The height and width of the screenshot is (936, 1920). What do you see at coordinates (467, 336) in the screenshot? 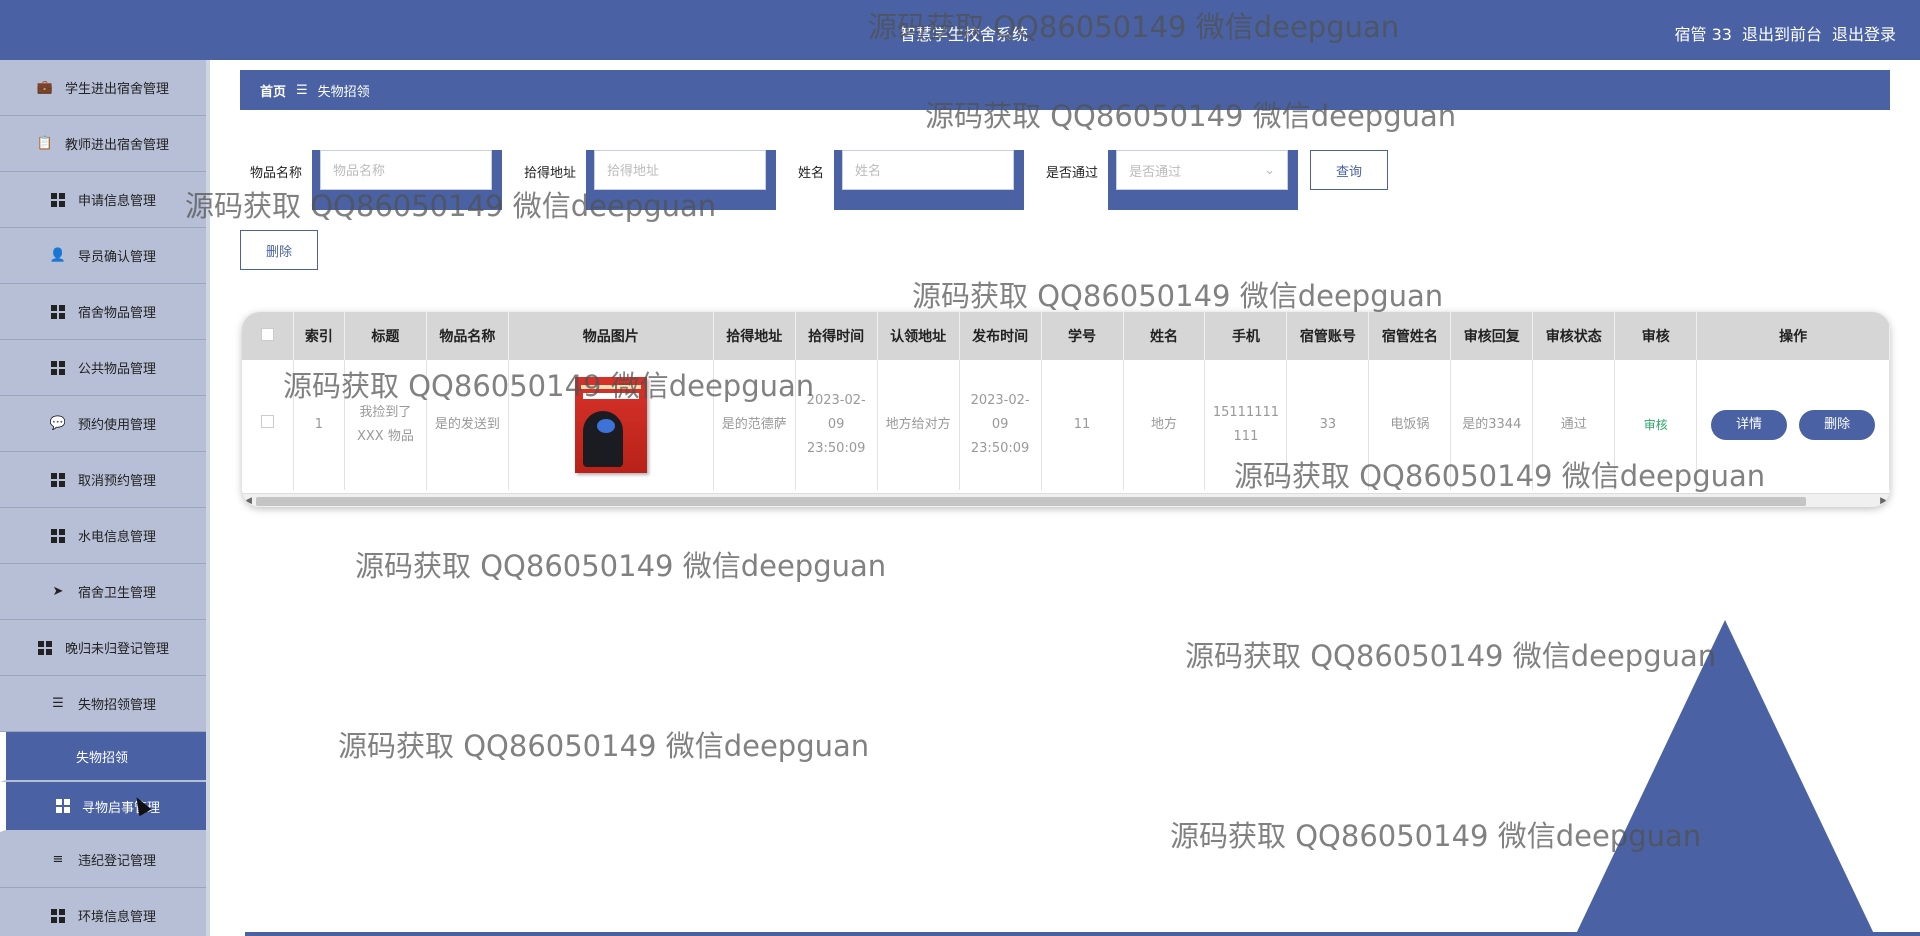
I see `column-header: 物品名称` at bounding box center [467, 336].